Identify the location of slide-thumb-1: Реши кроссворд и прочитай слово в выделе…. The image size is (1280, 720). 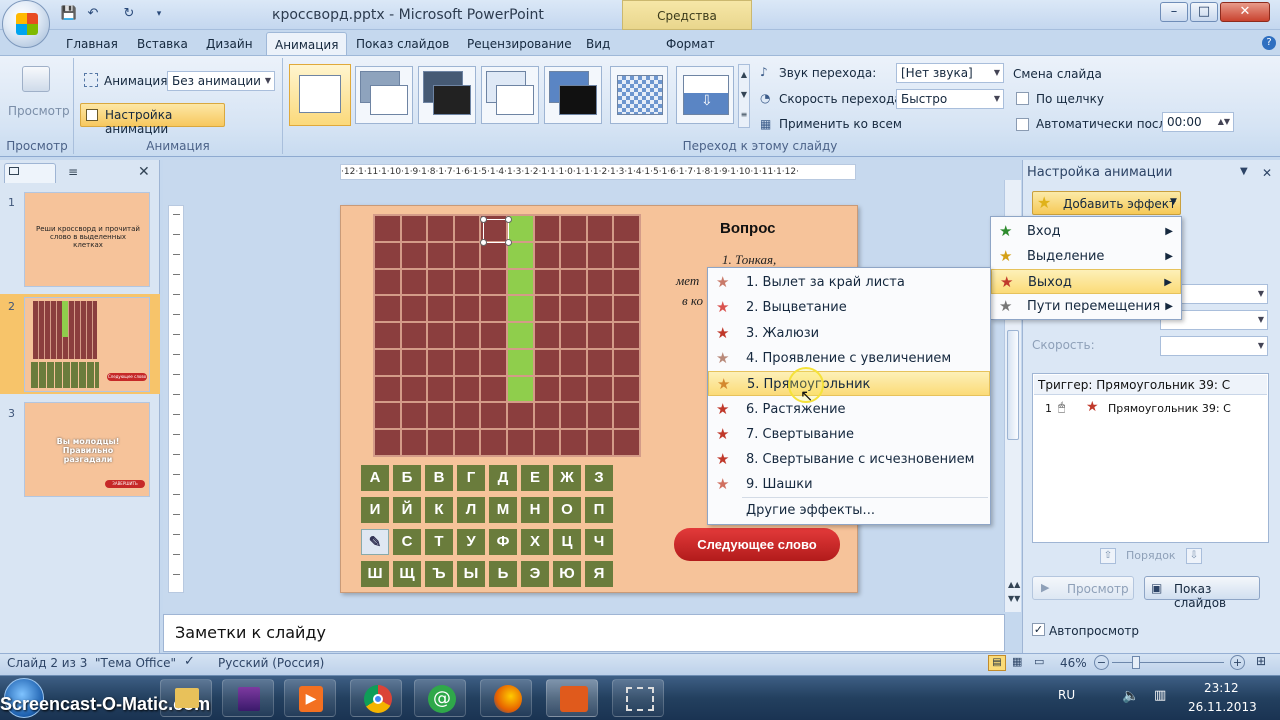
(87, 239).